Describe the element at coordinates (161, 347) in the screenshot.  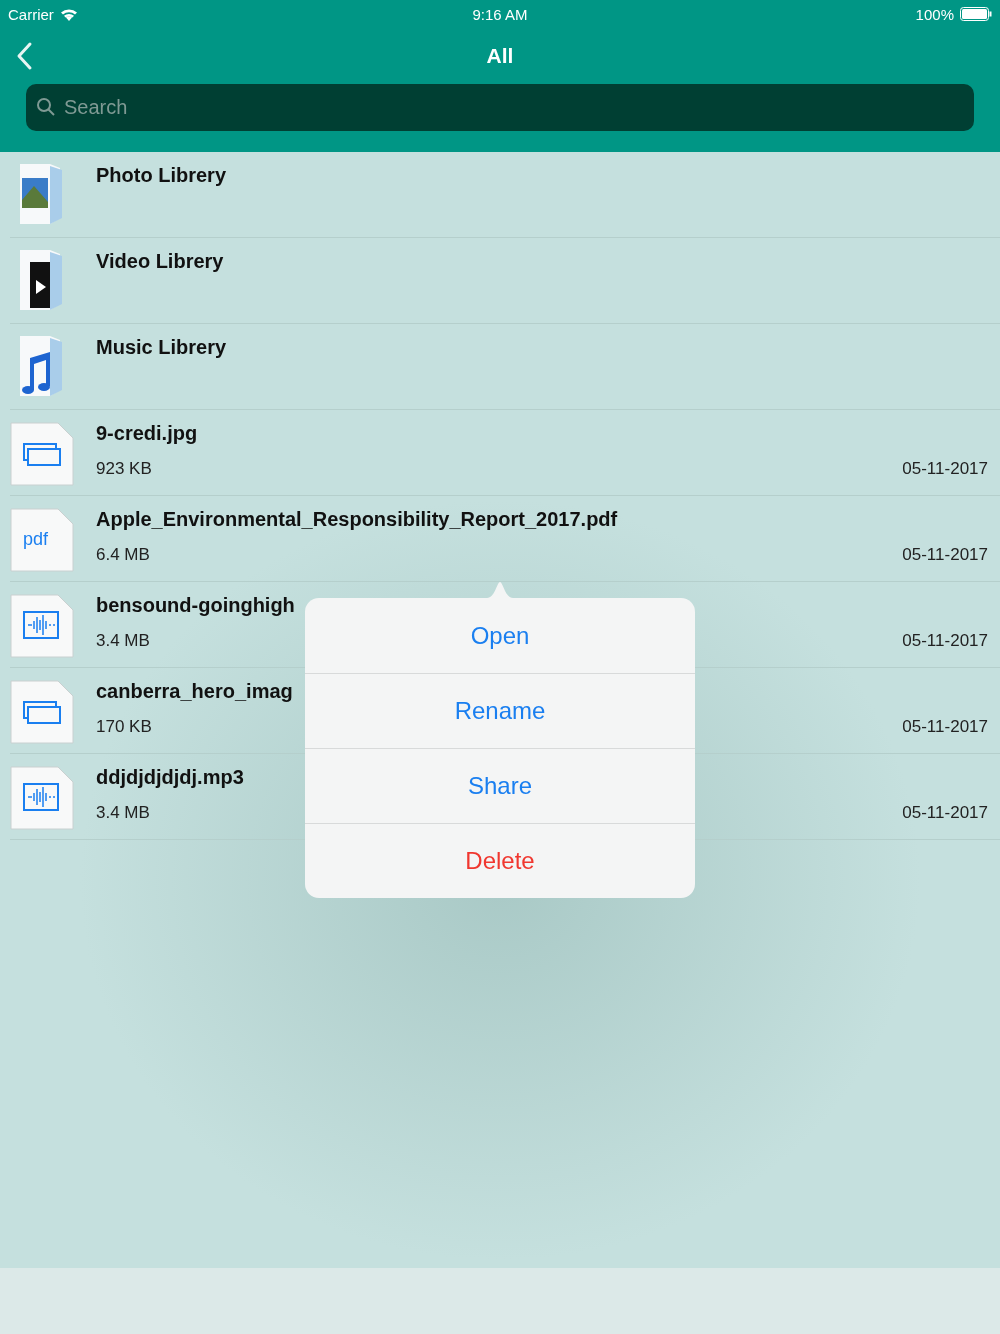
I see `file-name: Music Librery` at that location.